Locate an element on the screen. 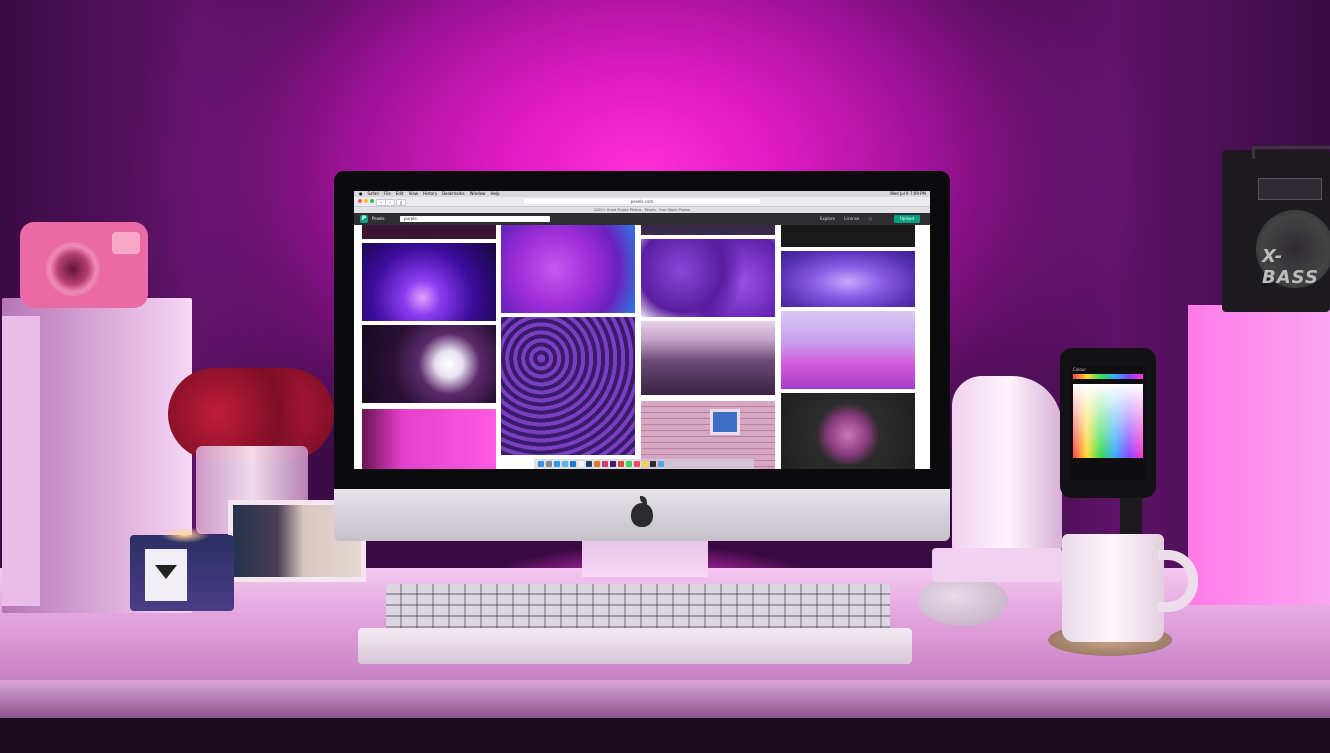 The image size is (1330, 753). photo-tile-birds-sky is located at coordinates (848, 350).